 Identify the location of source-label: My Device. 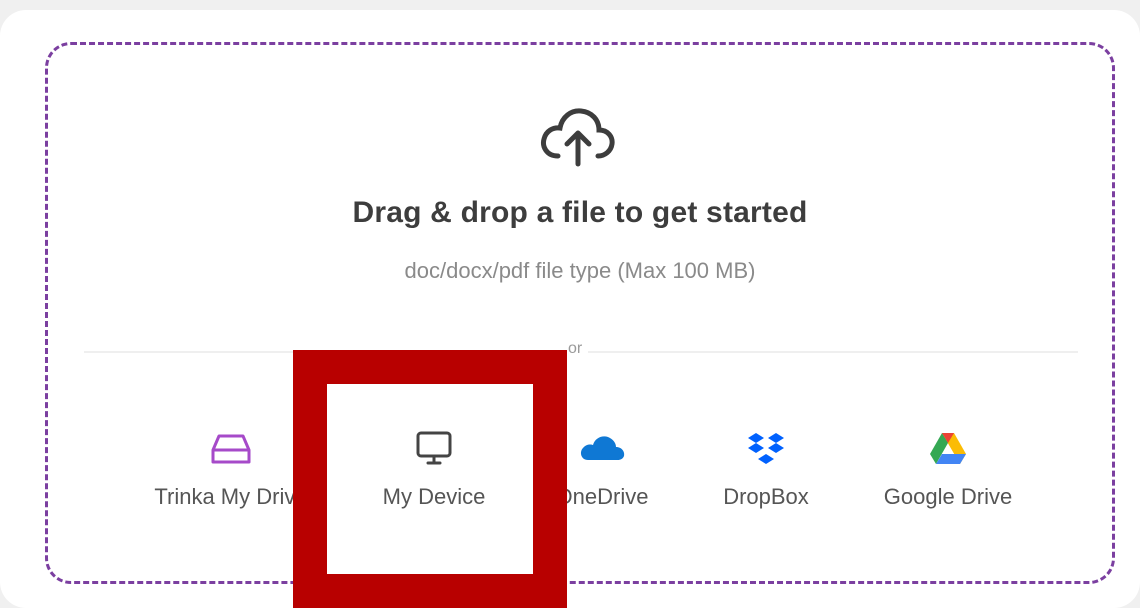
(434, 496).